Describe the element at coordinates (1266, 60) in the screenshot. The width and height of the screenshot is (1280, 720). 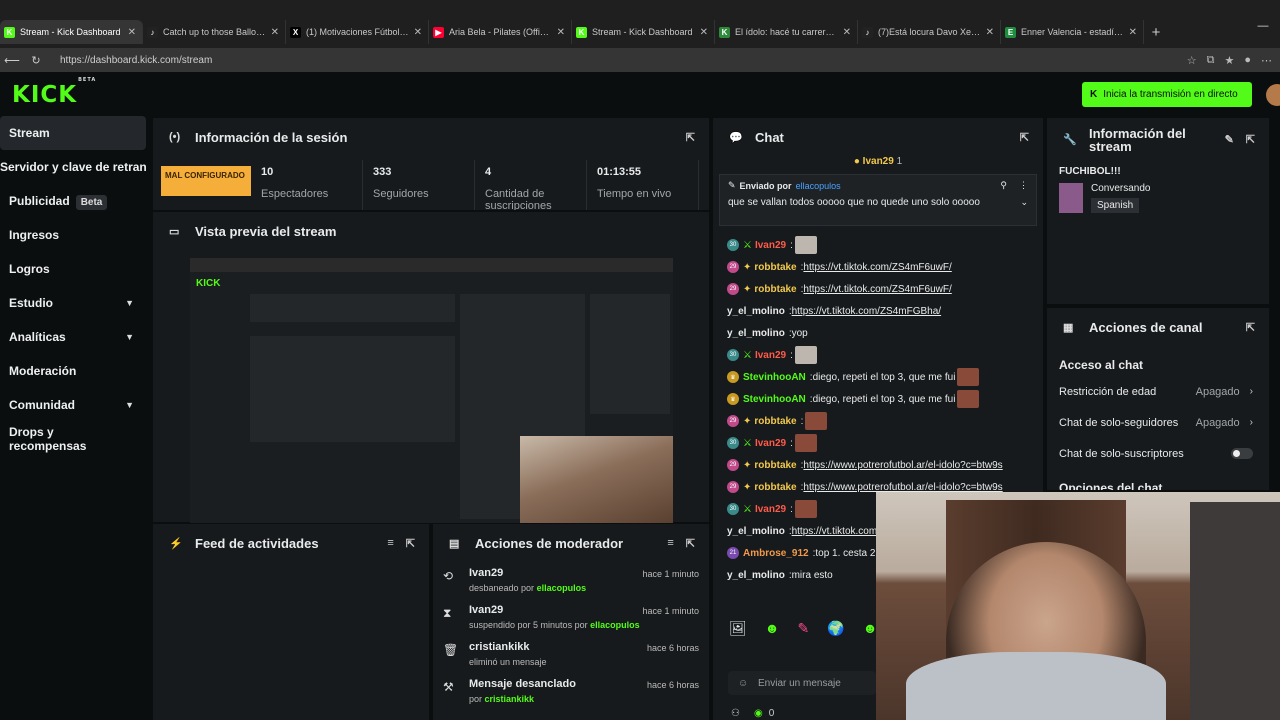
I see `menu-icon: ⋯` at that location.